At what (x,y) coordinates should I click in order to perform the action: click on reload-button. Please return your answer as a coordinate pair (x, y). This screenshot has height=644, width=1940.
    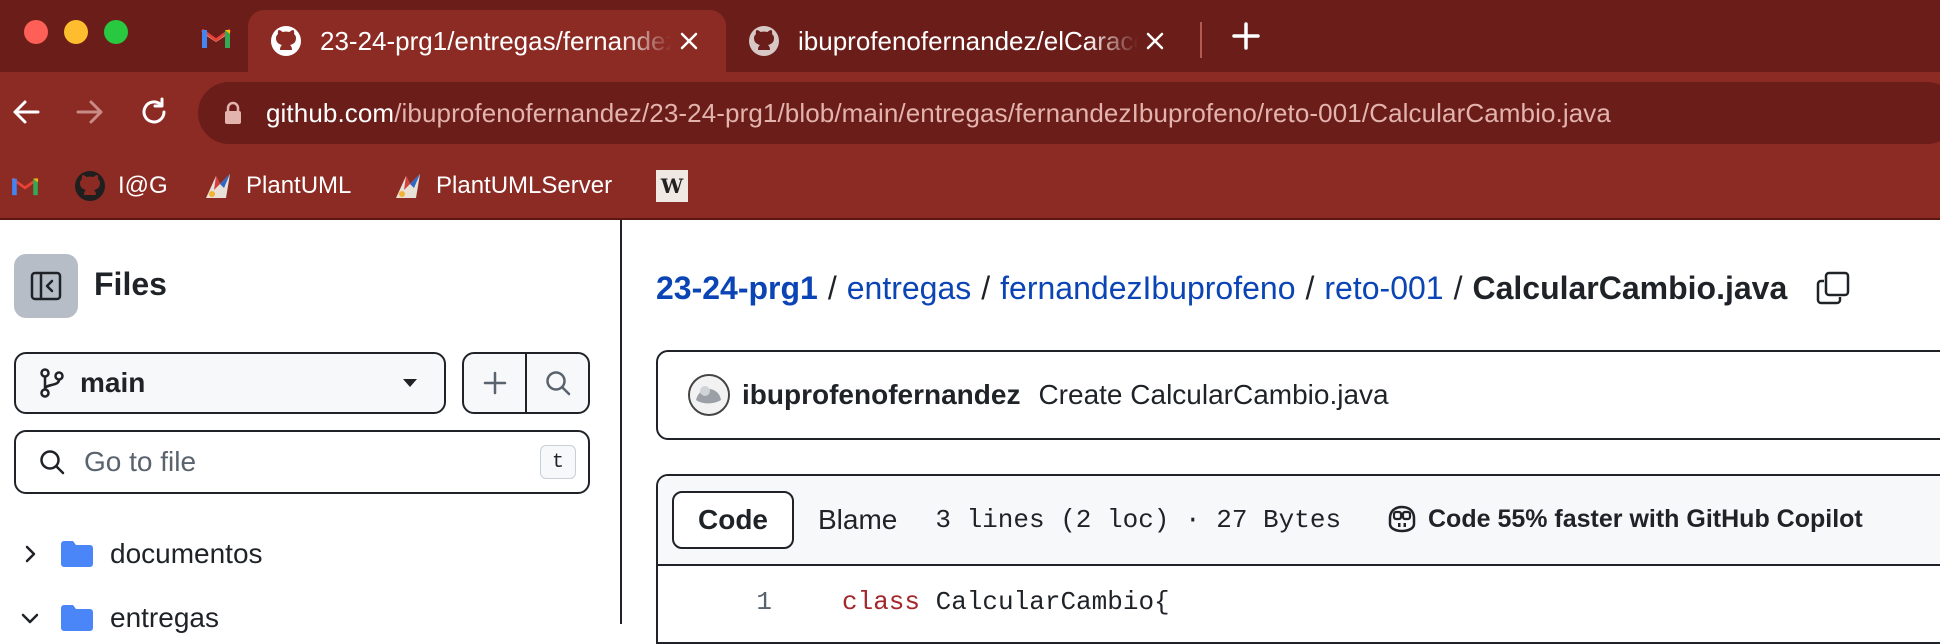
    Looking at the image, I should click on (154, 112).